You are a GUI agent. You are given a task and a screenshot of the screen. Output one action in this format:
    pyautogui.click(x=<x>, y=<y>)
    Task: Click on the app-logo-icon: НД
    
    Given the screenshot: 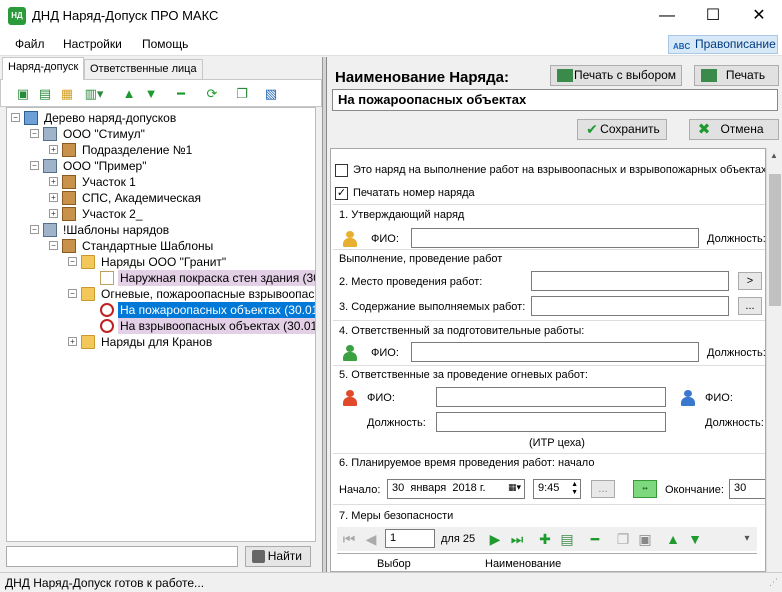 What is the action you would take?
    pyautogui.click(x=17, y=16)
    